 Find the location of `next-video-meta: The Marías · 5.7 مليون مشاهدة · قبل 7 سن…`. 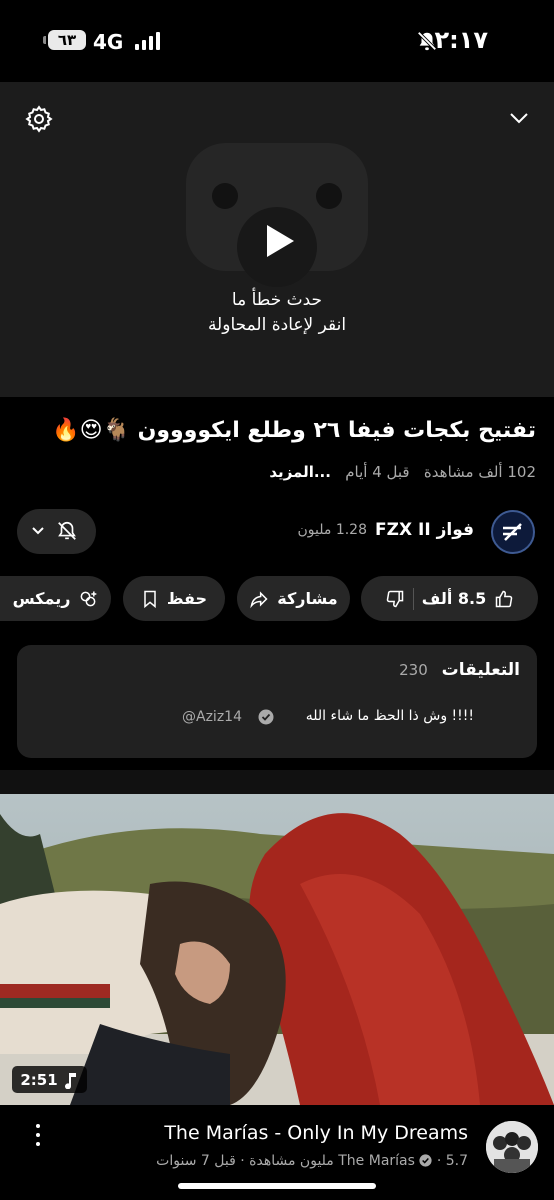

next-video-meta: The Marías · 5.7 مليون مشاهدة · قبل 7 سن… is located at coordinates (312, 1161).